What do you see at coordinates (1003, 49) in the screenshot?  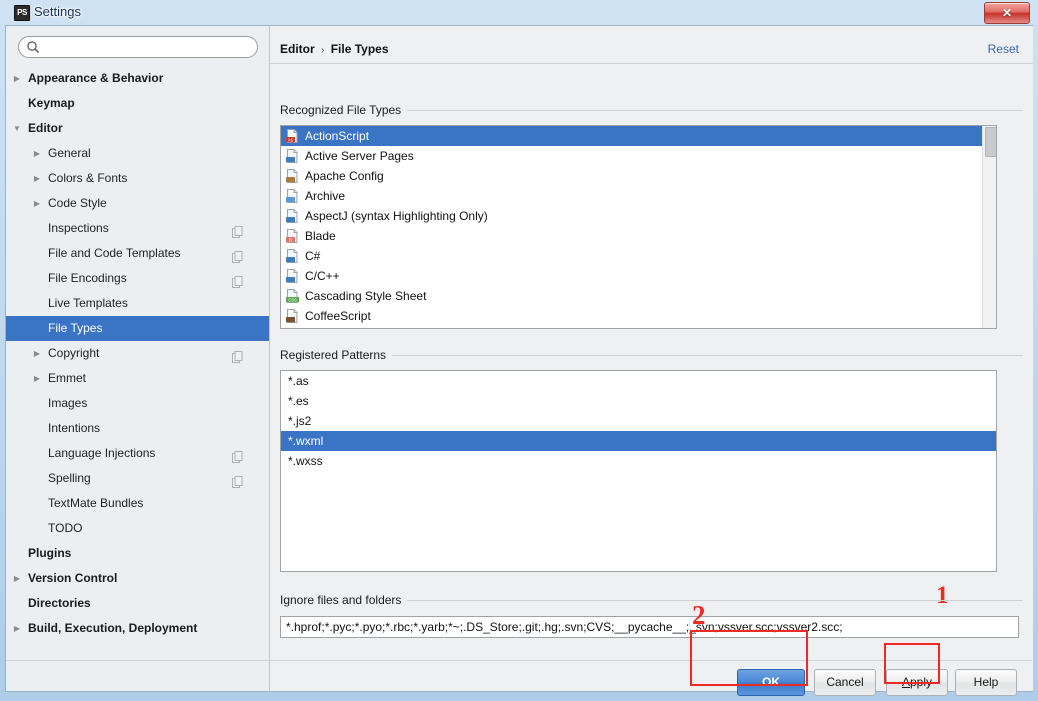 I see `reset-link: Reset` at bounding box center [1003, 49].